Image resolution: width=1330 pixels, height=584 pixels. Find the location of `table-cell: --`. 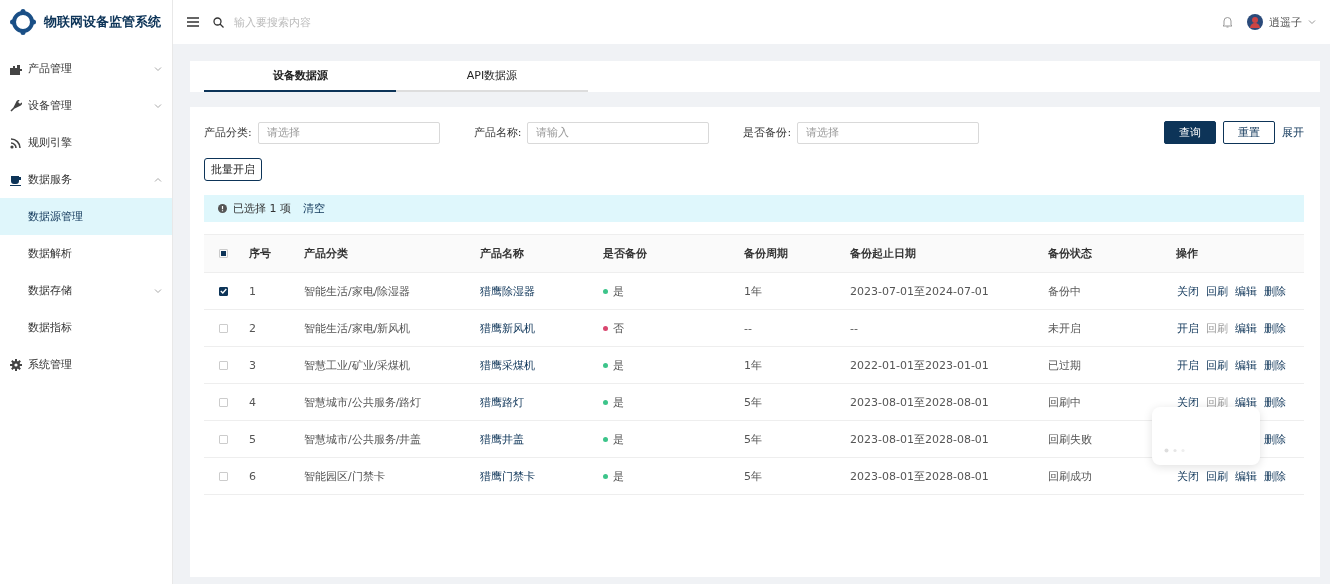

table-cell: -- is located at coordinates (748, 328).